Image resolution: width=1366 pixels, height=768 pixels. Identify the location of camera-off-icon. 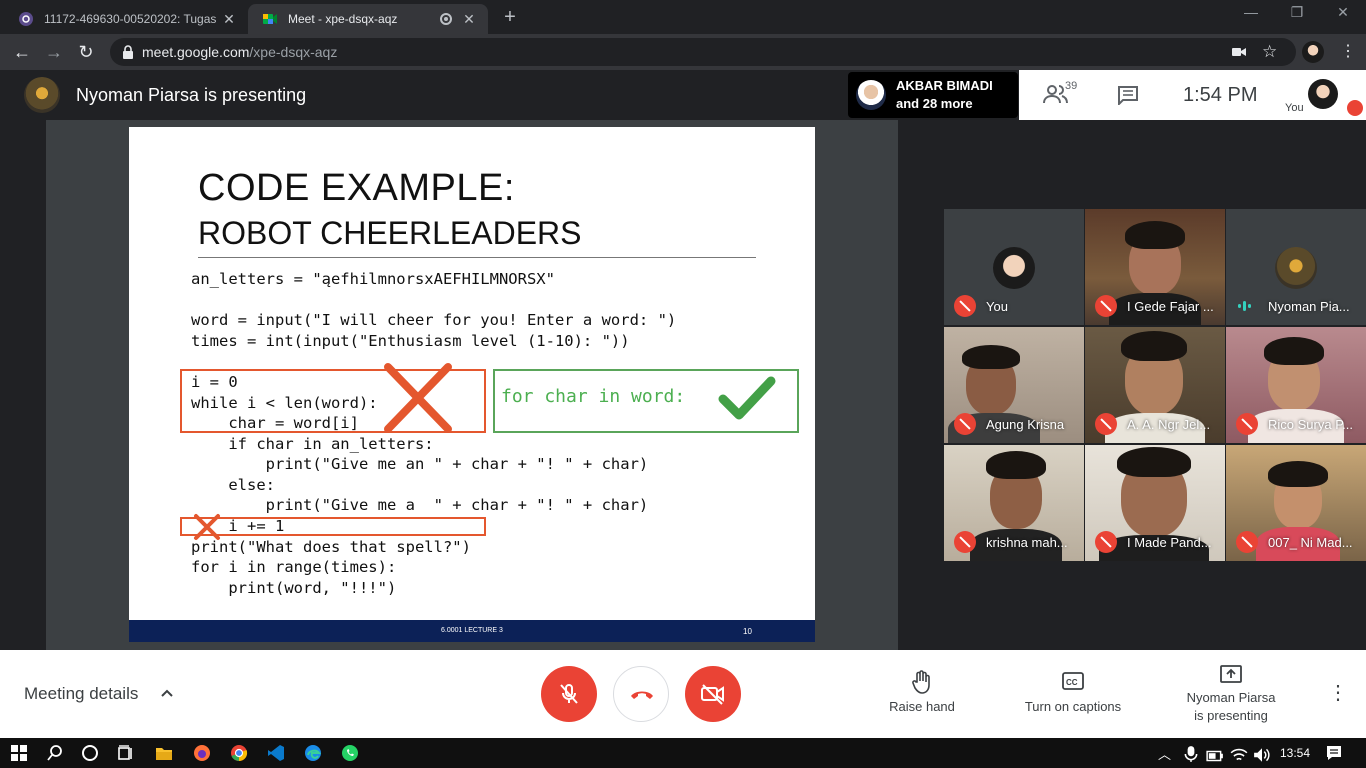
(712, 694).